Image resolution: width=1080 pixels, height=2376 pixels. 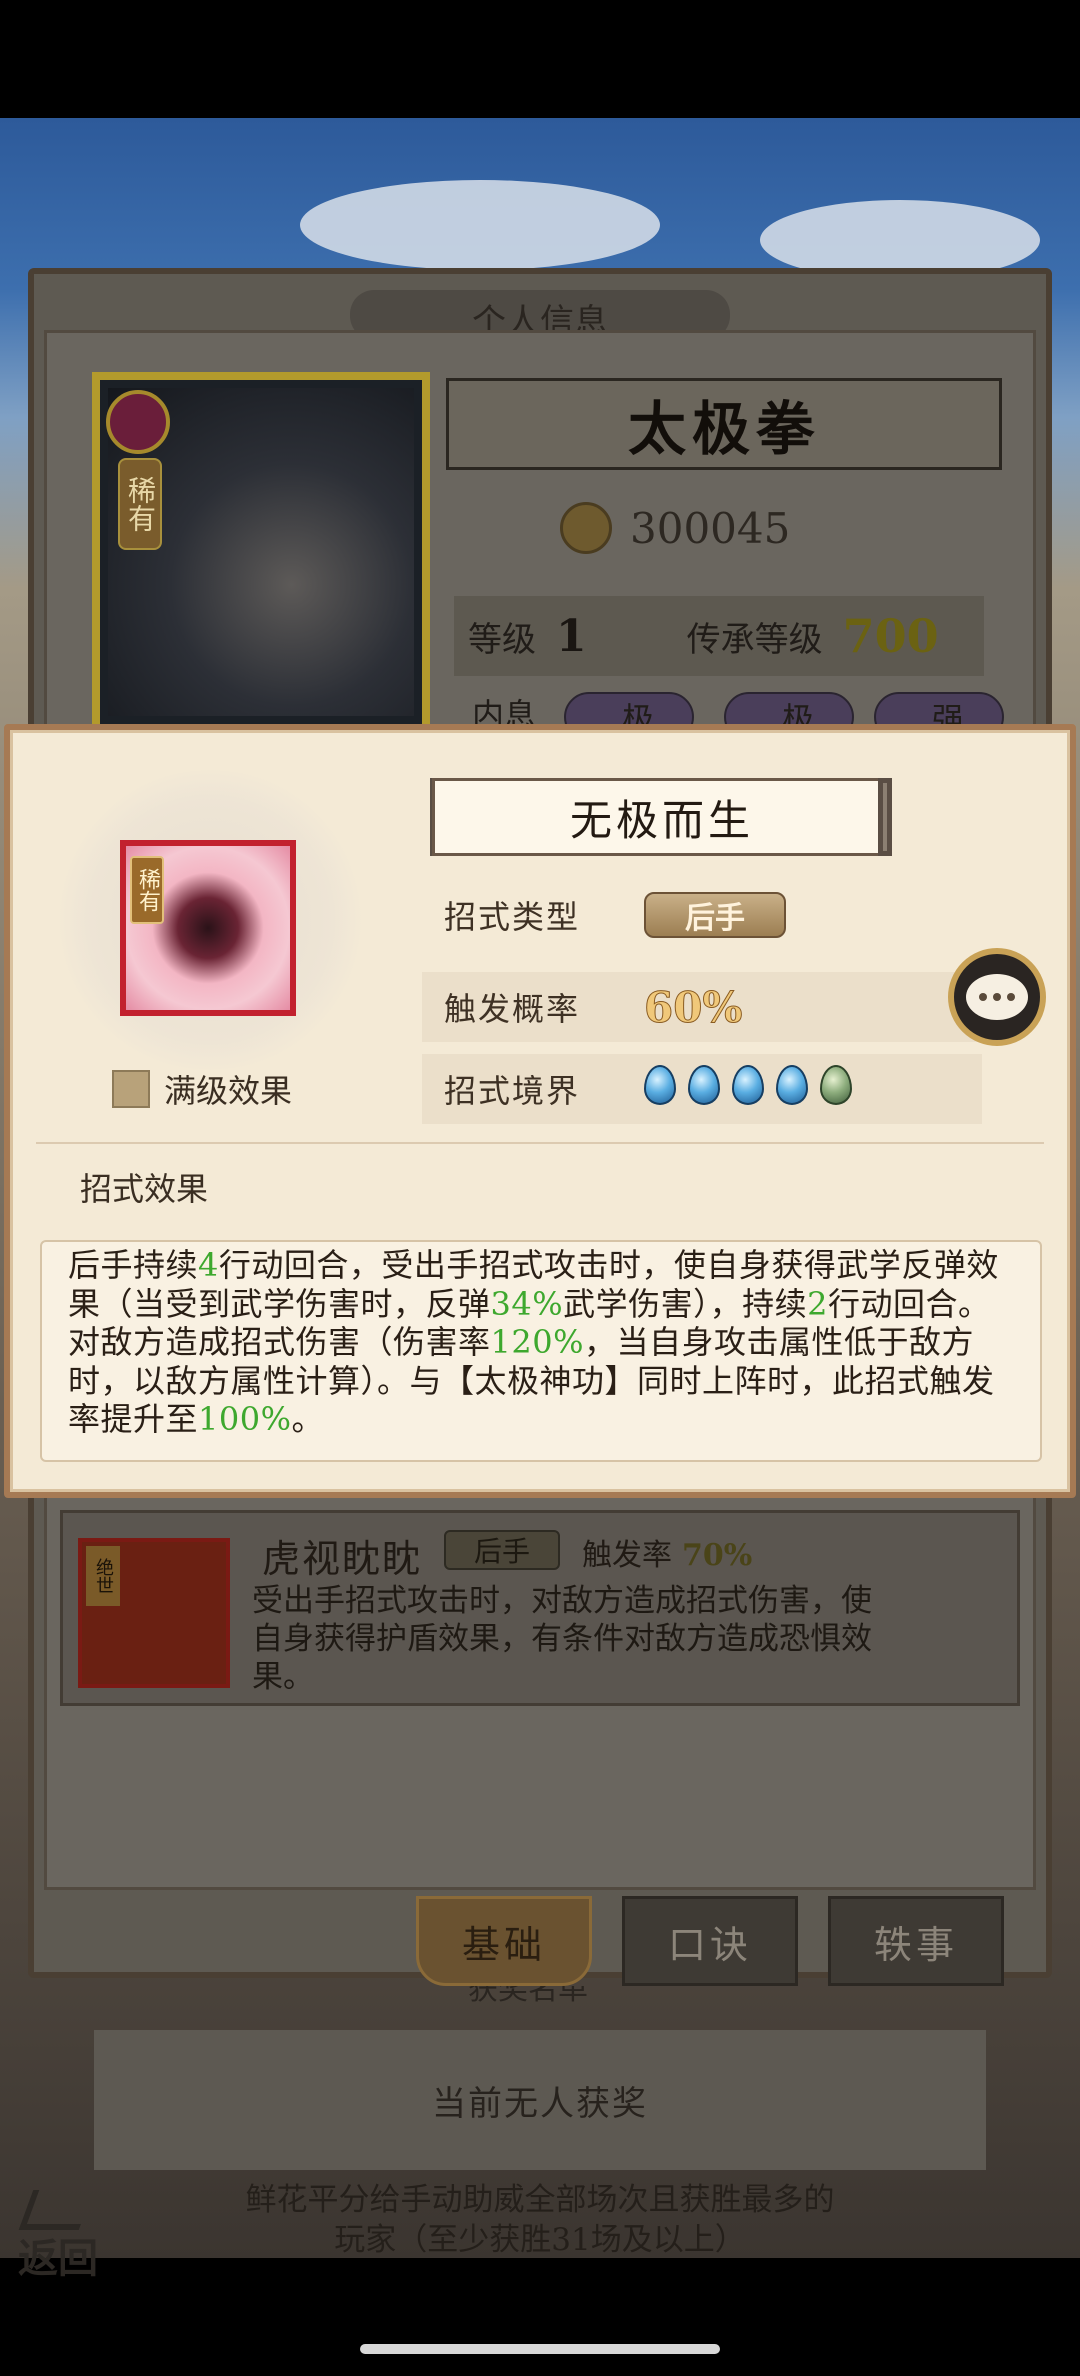 I want to click on chat-icon, so click(x=997, y=997).